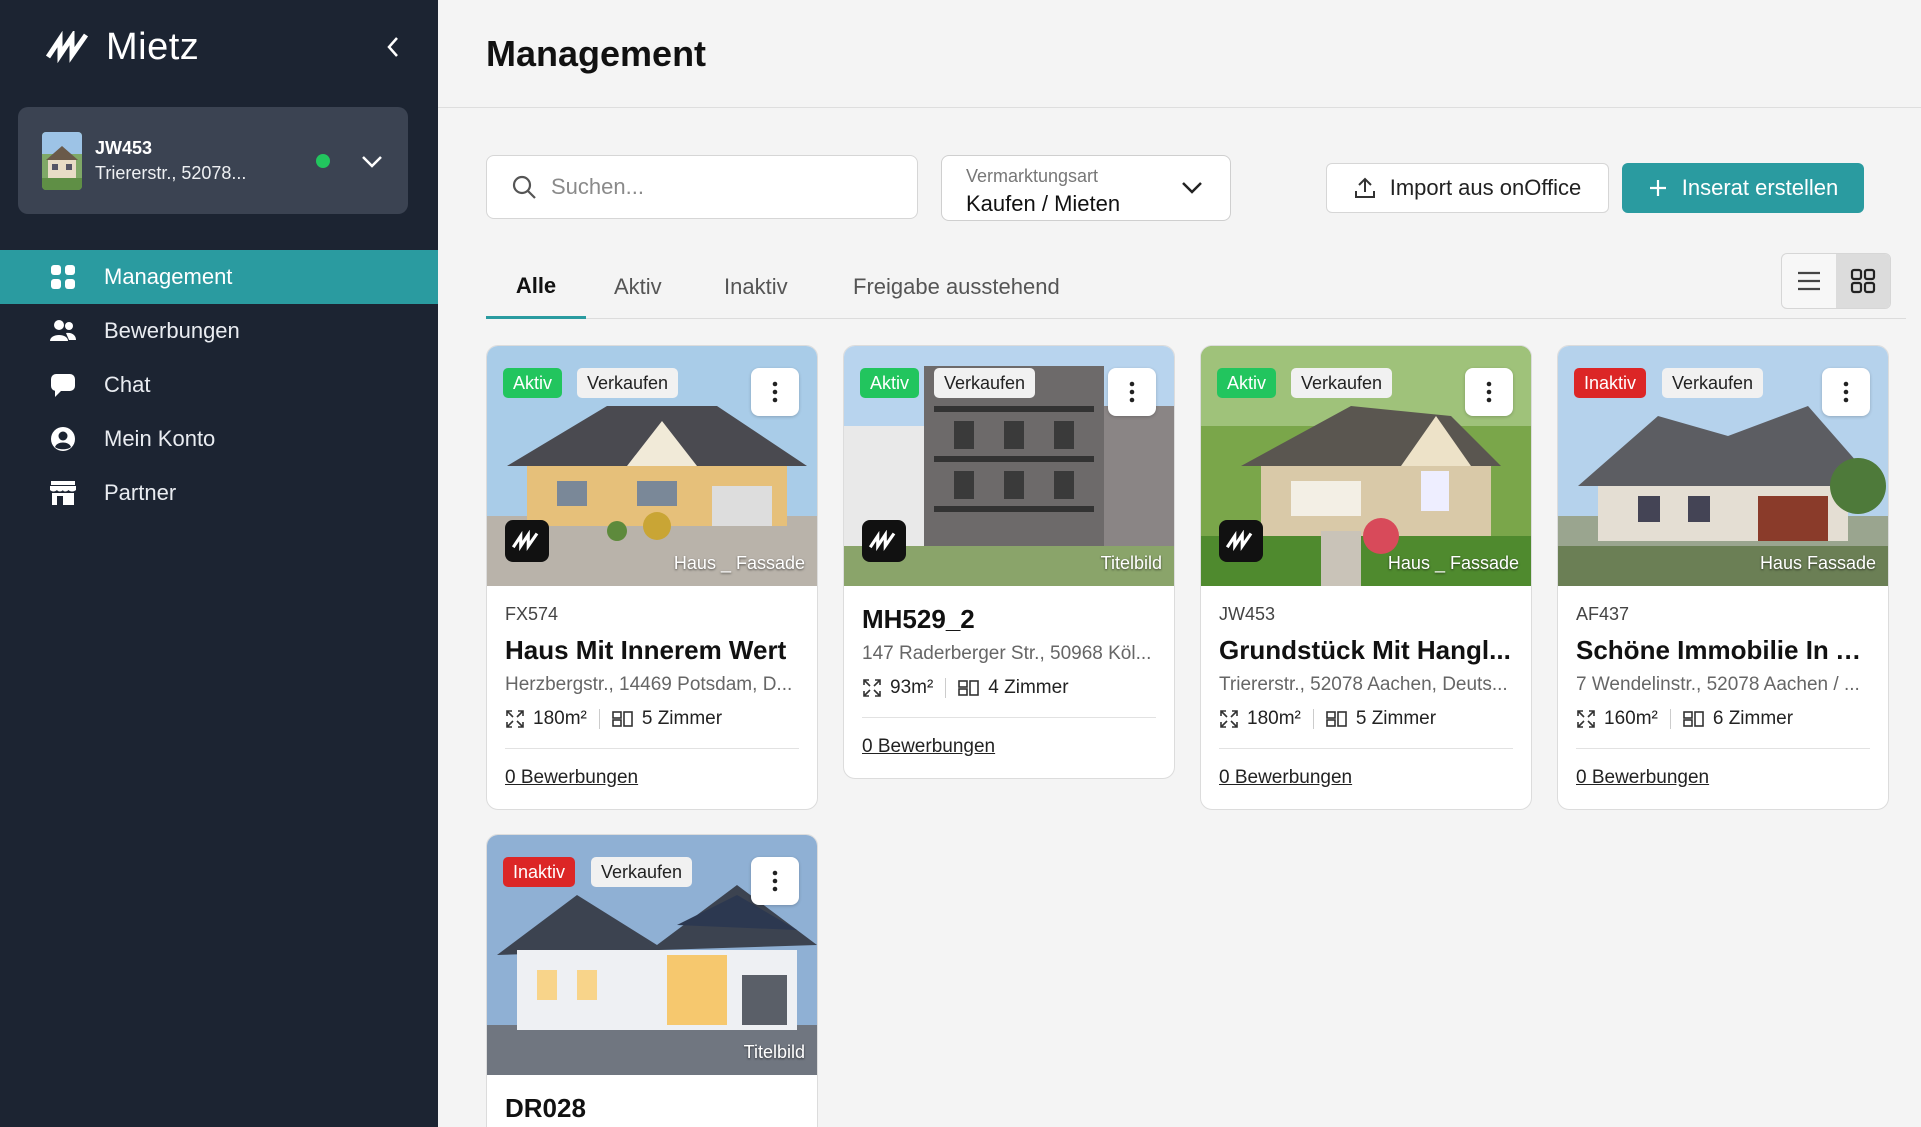 The image size is (1921, 1127). I want to click on search-icon, so click(524, 187).